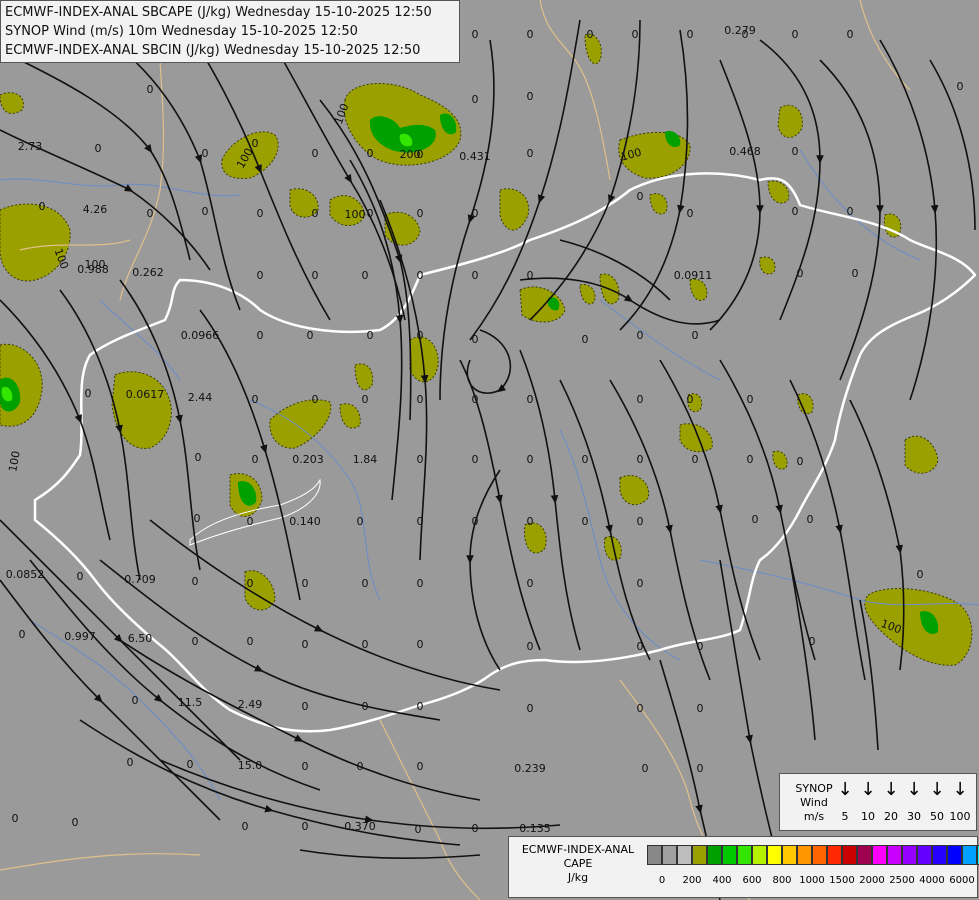  I want to click on cape-value-label: 2.49, so click(250, 704).